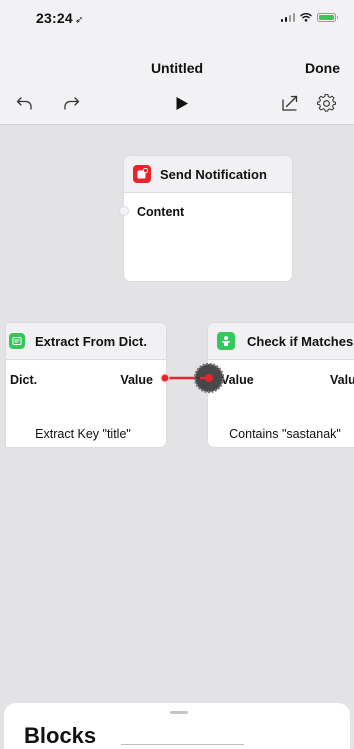  I want to click on gear-icon, so click(326, 103).